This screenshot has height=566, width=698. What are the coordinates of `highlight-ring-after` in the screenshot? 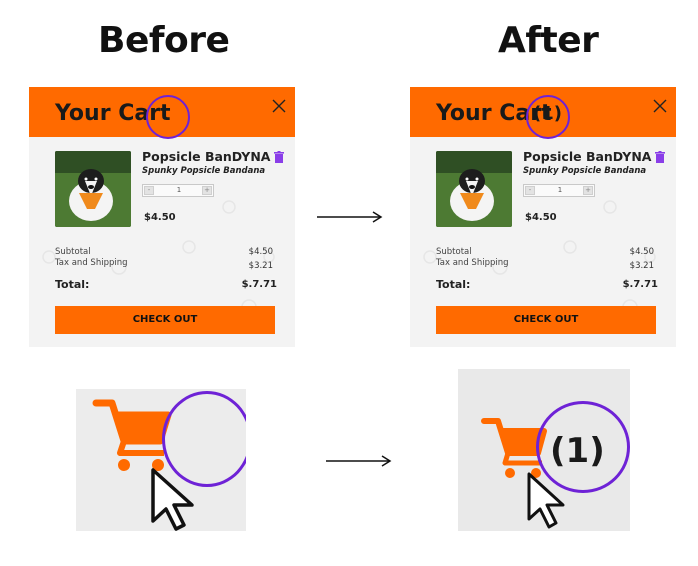 It's located at (548, 117).